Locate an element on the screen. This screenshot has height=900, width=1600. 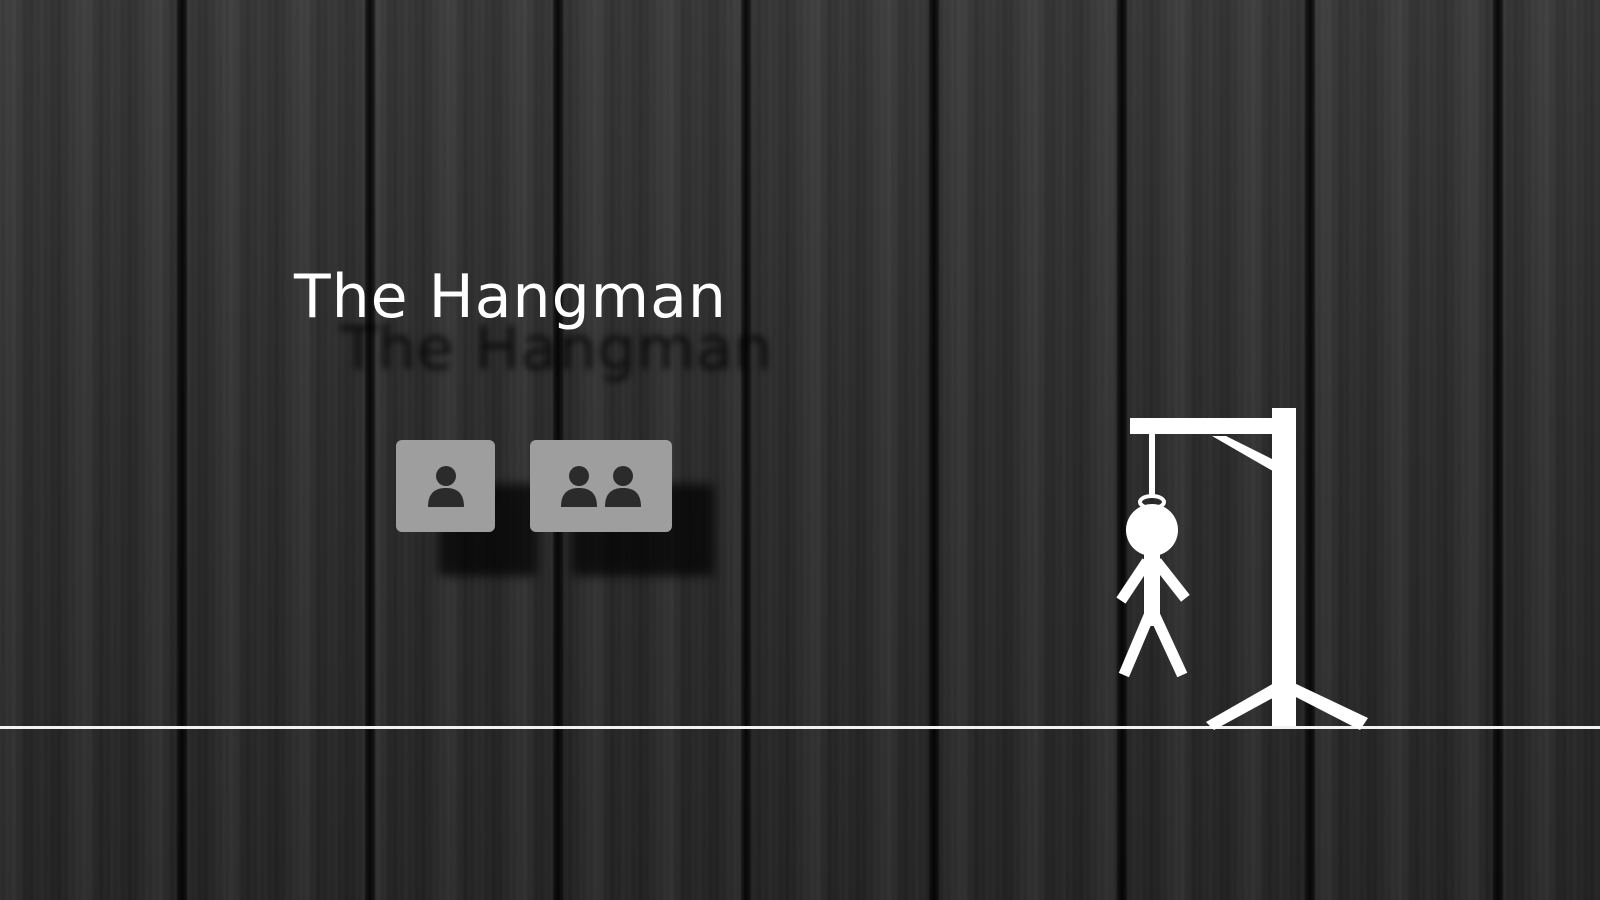
gallows-brace is located at coordinates (1245, 455).